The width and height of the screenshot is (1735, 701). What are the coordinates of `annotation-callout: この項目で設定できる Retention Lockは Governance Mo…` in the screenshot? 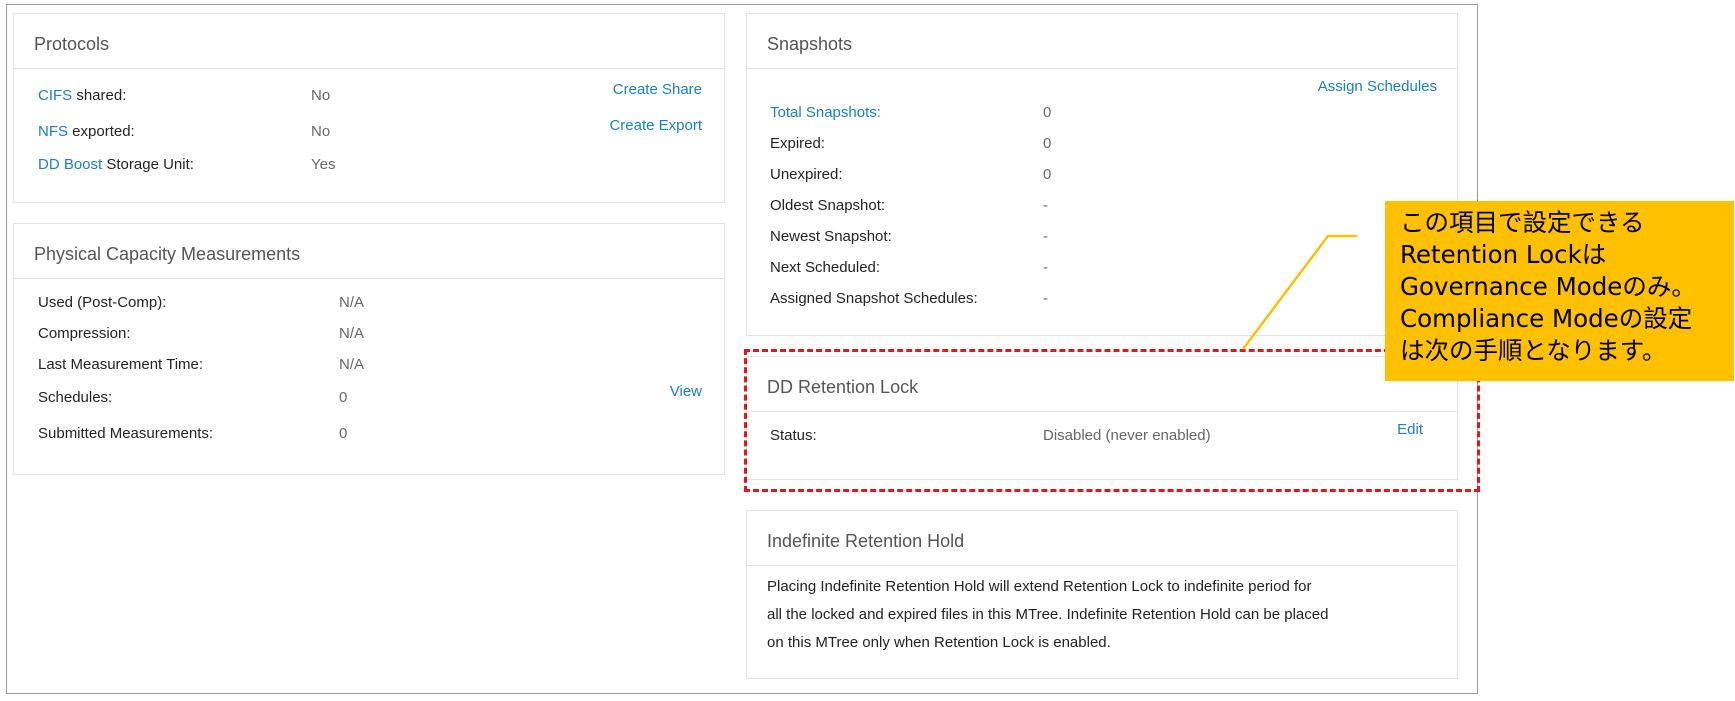 It's located at (1559, 291).